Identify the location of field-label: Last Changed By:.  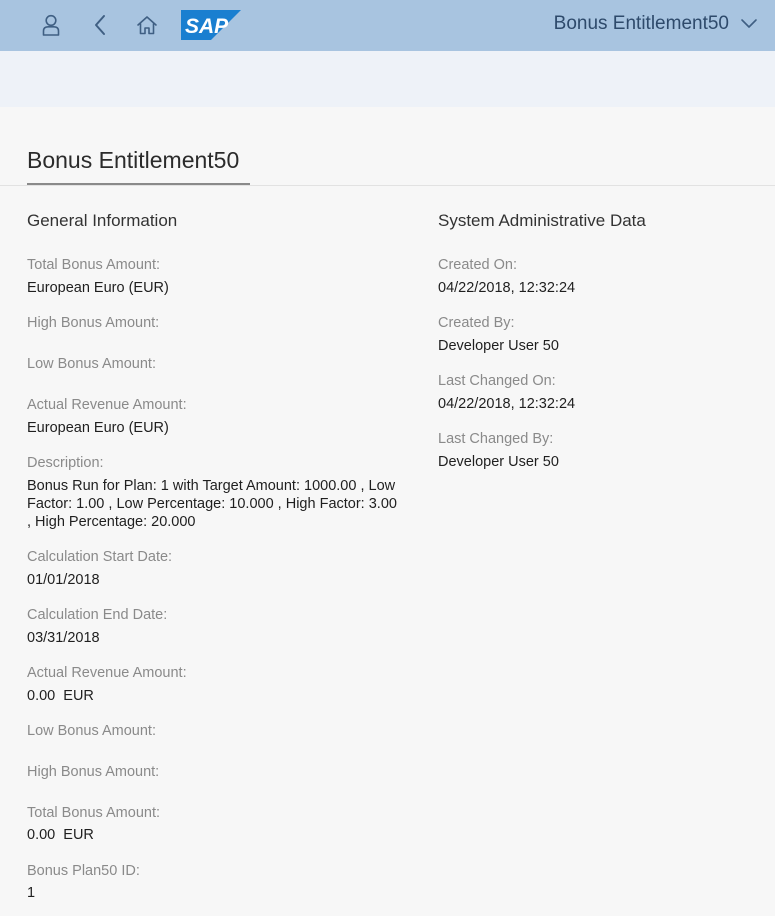
(496, 439).